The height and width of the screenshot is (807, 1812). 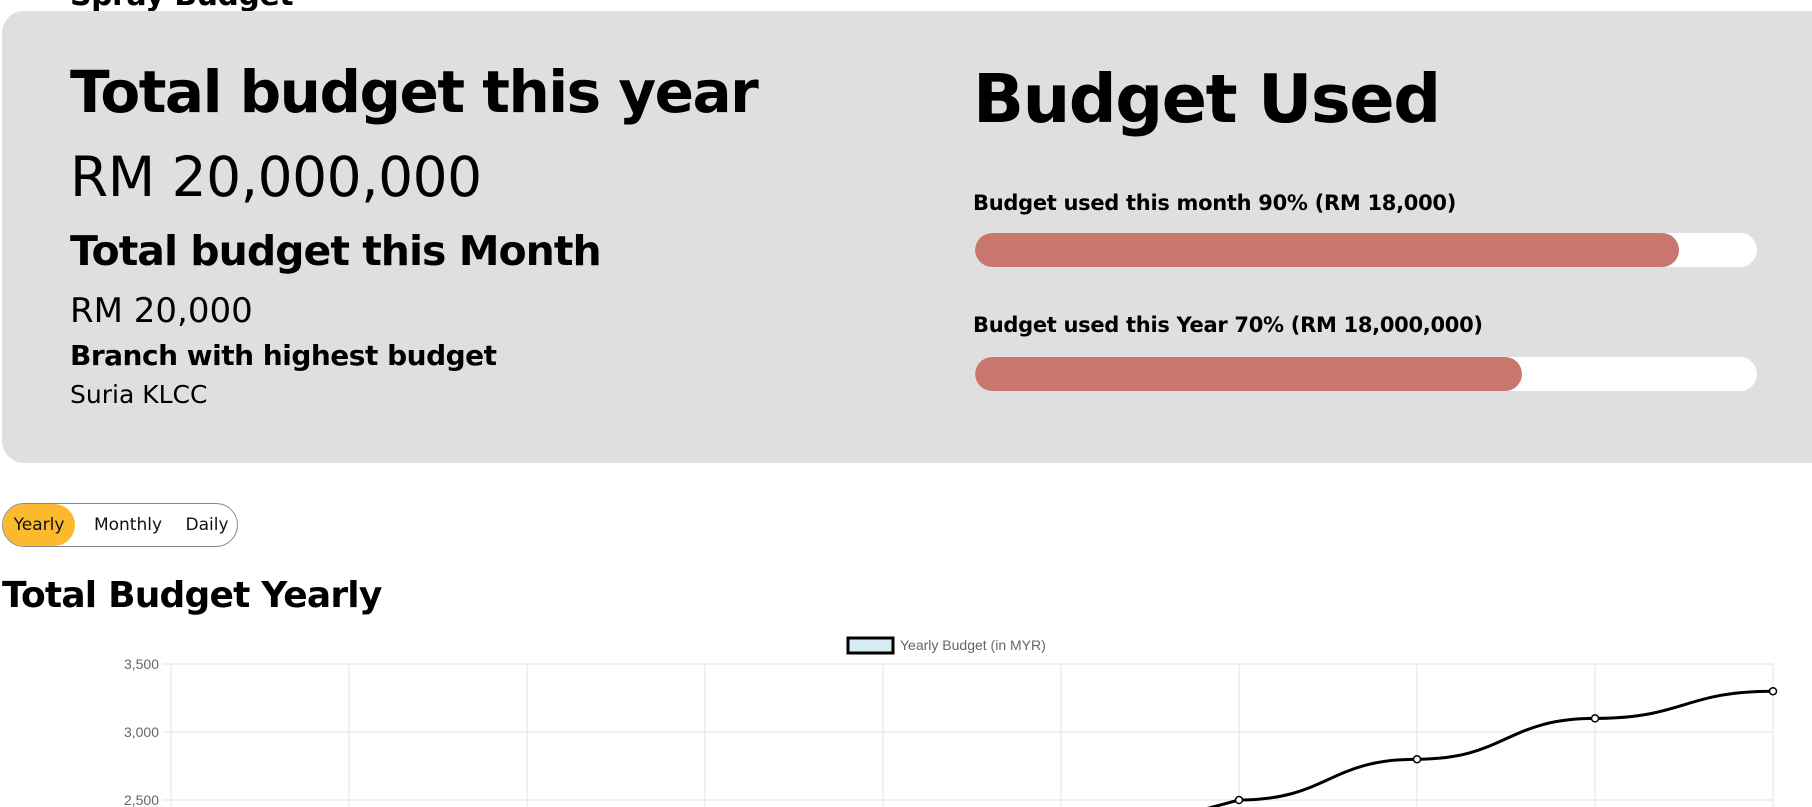 What do you see at coordinates (1207, 99) in the screenshot?
I see `budget-used-title: Budget Used` at bounding box center [1207, 99].